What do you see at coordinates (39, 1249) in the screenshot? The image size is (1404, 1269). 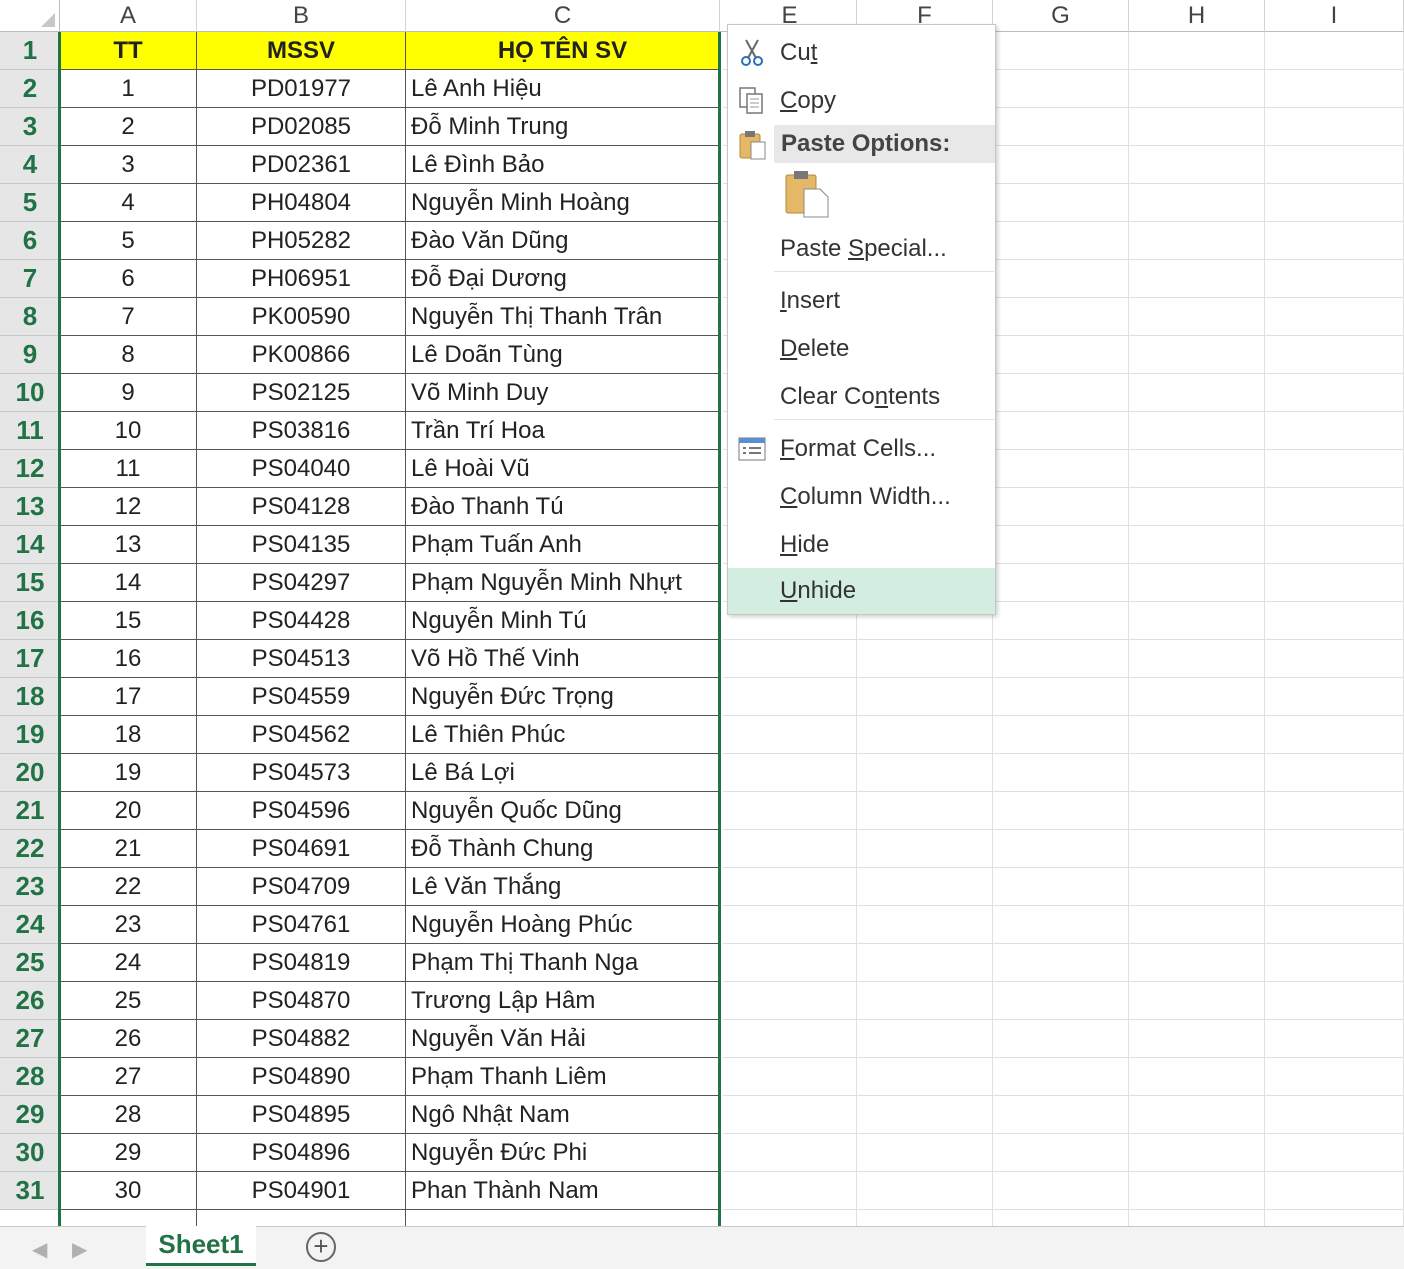 I see `scroll-tabs-left-icon: ◀` at bounding box center [39, 1249].